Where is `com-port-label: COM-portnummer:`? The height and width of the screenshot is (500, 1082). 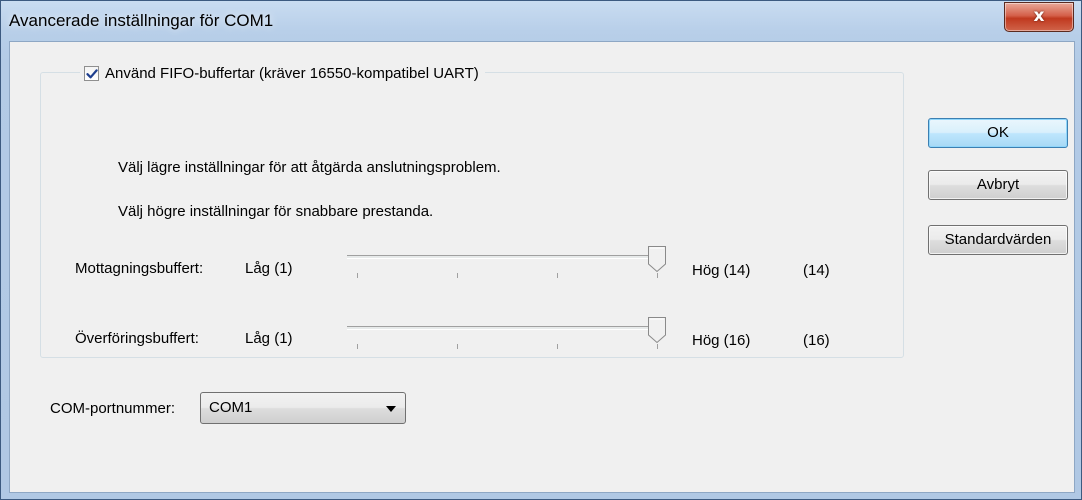
com-port-label: COM-portnummer: is located at coordinates (113, 408).